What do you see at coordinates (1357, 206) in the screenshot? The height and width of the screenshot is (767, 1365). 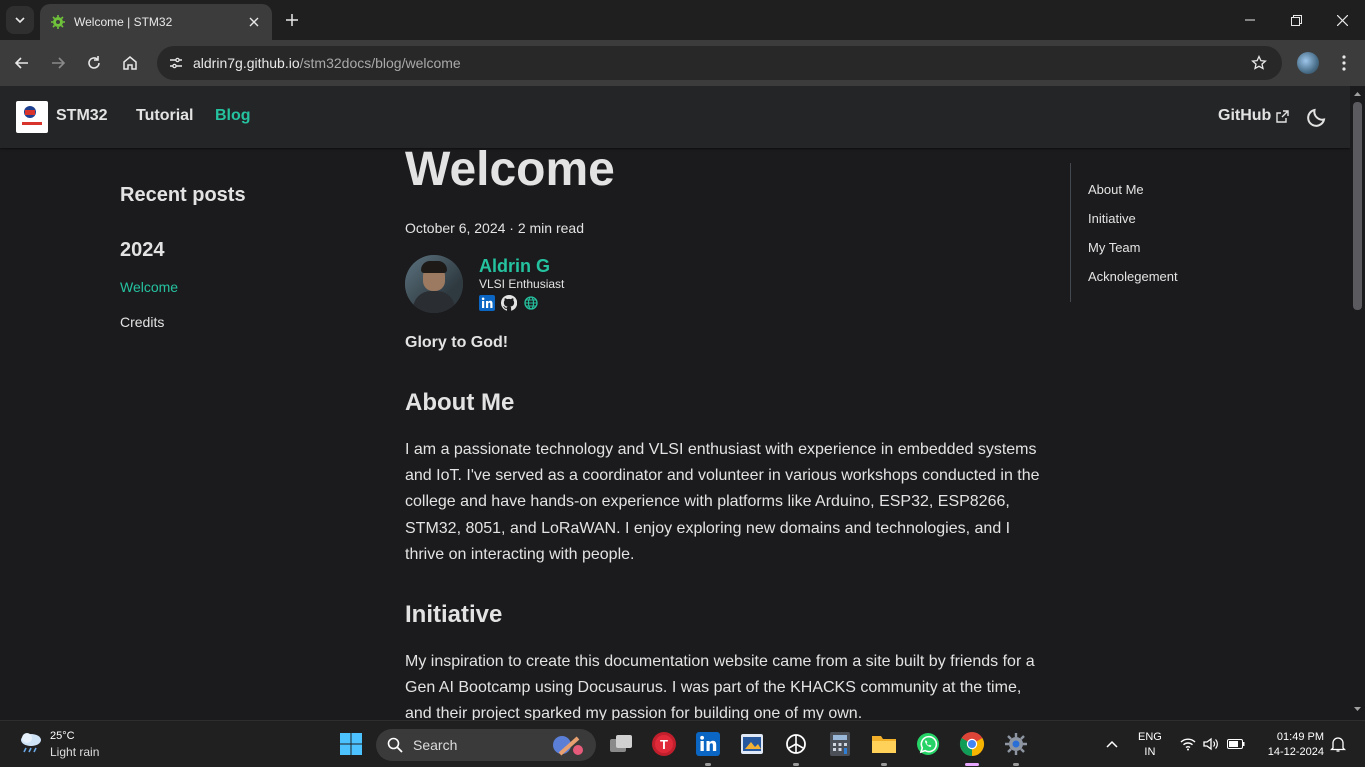 I see `scrollbar-thumb` at bounding box center [1357, 206].